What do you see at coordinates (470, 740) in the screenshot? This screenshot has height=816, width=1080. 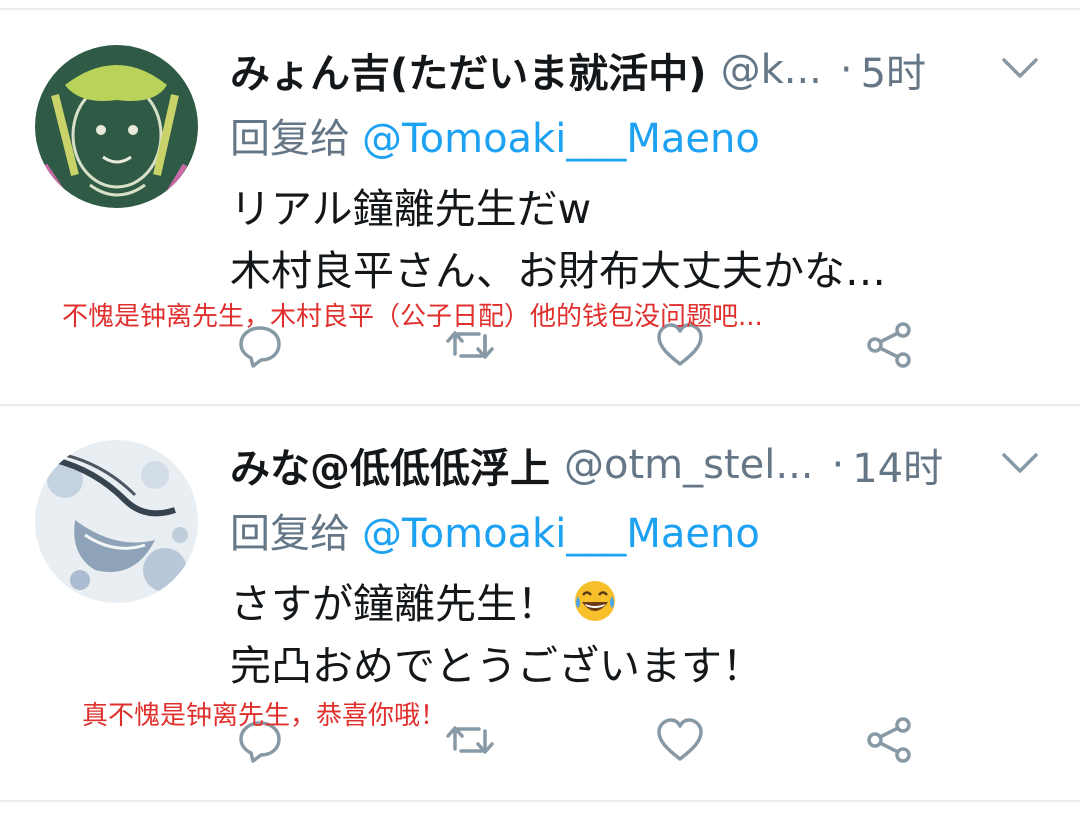 I see `retweet-icon` at bounding box center [470, 740].